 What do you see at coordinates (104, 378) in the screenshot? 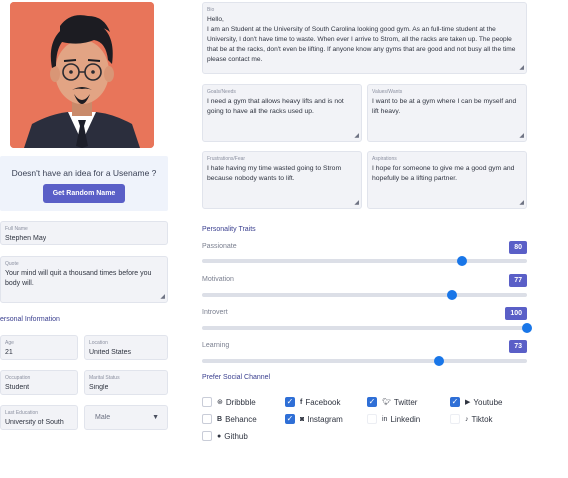
I see `marital-status-label: Marital Status` at bounding box center [104, 378].